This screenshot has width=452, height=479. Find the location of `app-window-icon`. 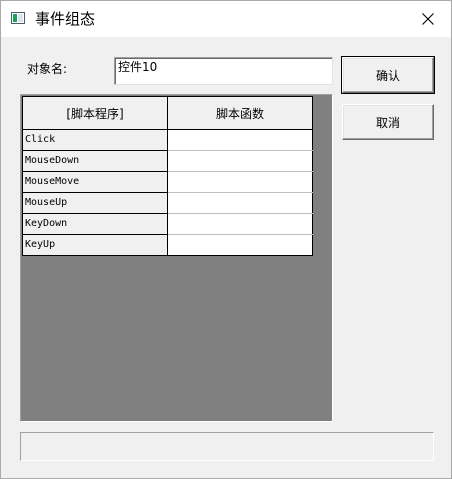

app-window-icon is located at coordinates (18, 18).